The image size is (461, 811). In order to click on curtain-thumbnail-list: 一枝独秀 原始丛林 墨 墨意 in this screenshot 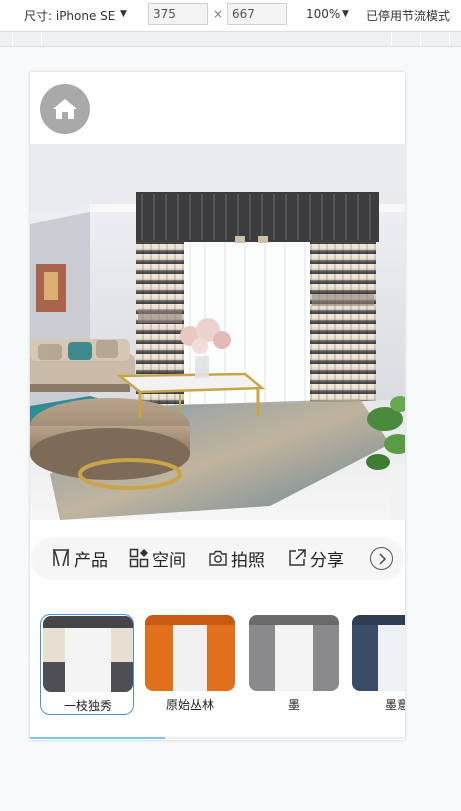, I will do `click(217, 660)`.